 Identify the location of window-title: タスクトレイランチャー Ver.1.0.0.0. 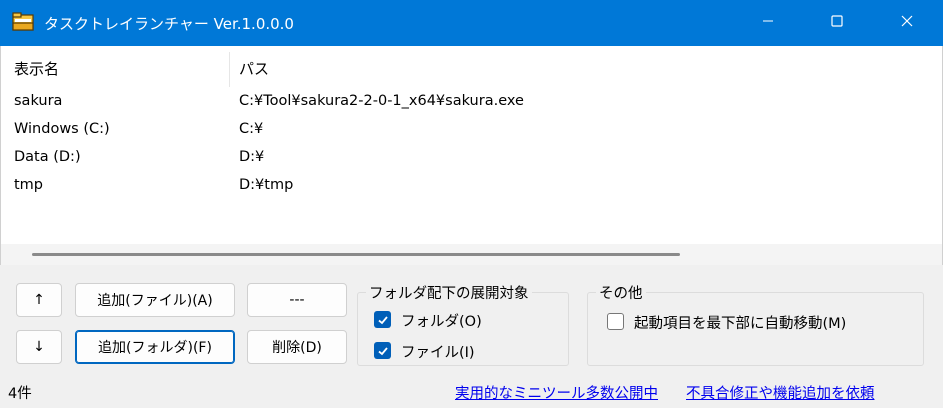
(169, 24).